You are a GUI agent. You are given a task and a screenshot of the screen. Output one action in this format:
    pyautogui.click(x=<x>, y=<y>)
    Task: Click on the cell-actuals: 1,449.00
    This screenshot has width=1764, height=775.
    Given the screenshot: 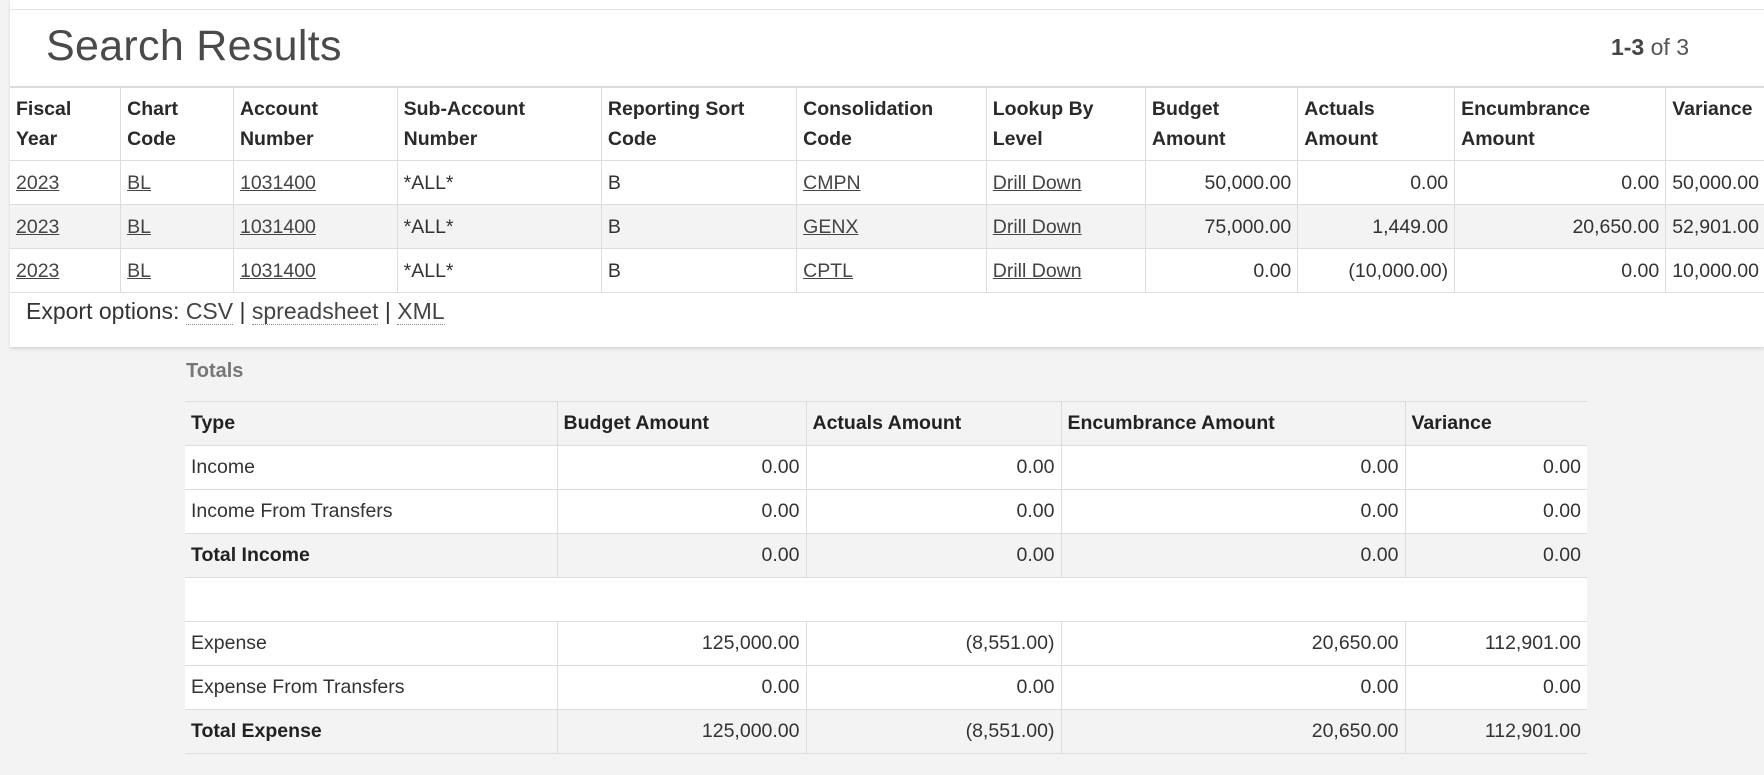 What is the action you would take?
    pyautogui.click(x=1376, y=226)
    